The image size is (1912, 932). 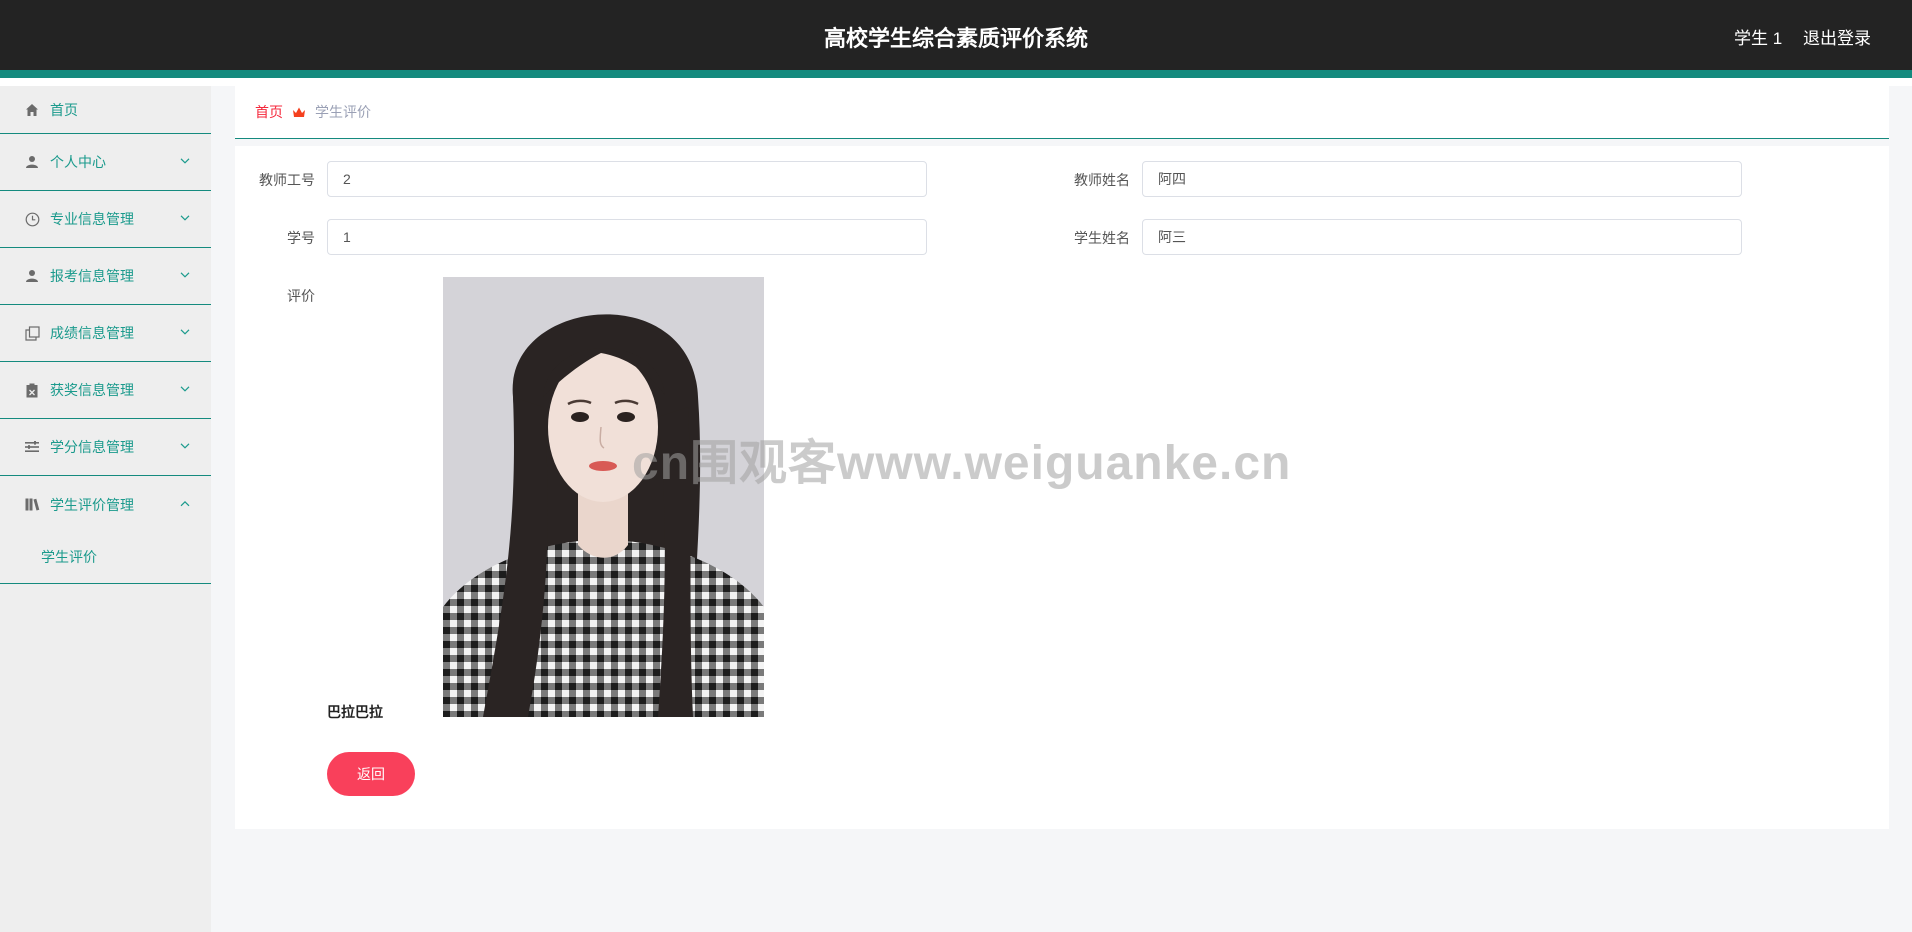 What do you see at coordinates (1102, 180) in the screenshot?
I see `teacher-name-label: 教师姓名` at bounding box center [1102, 180].